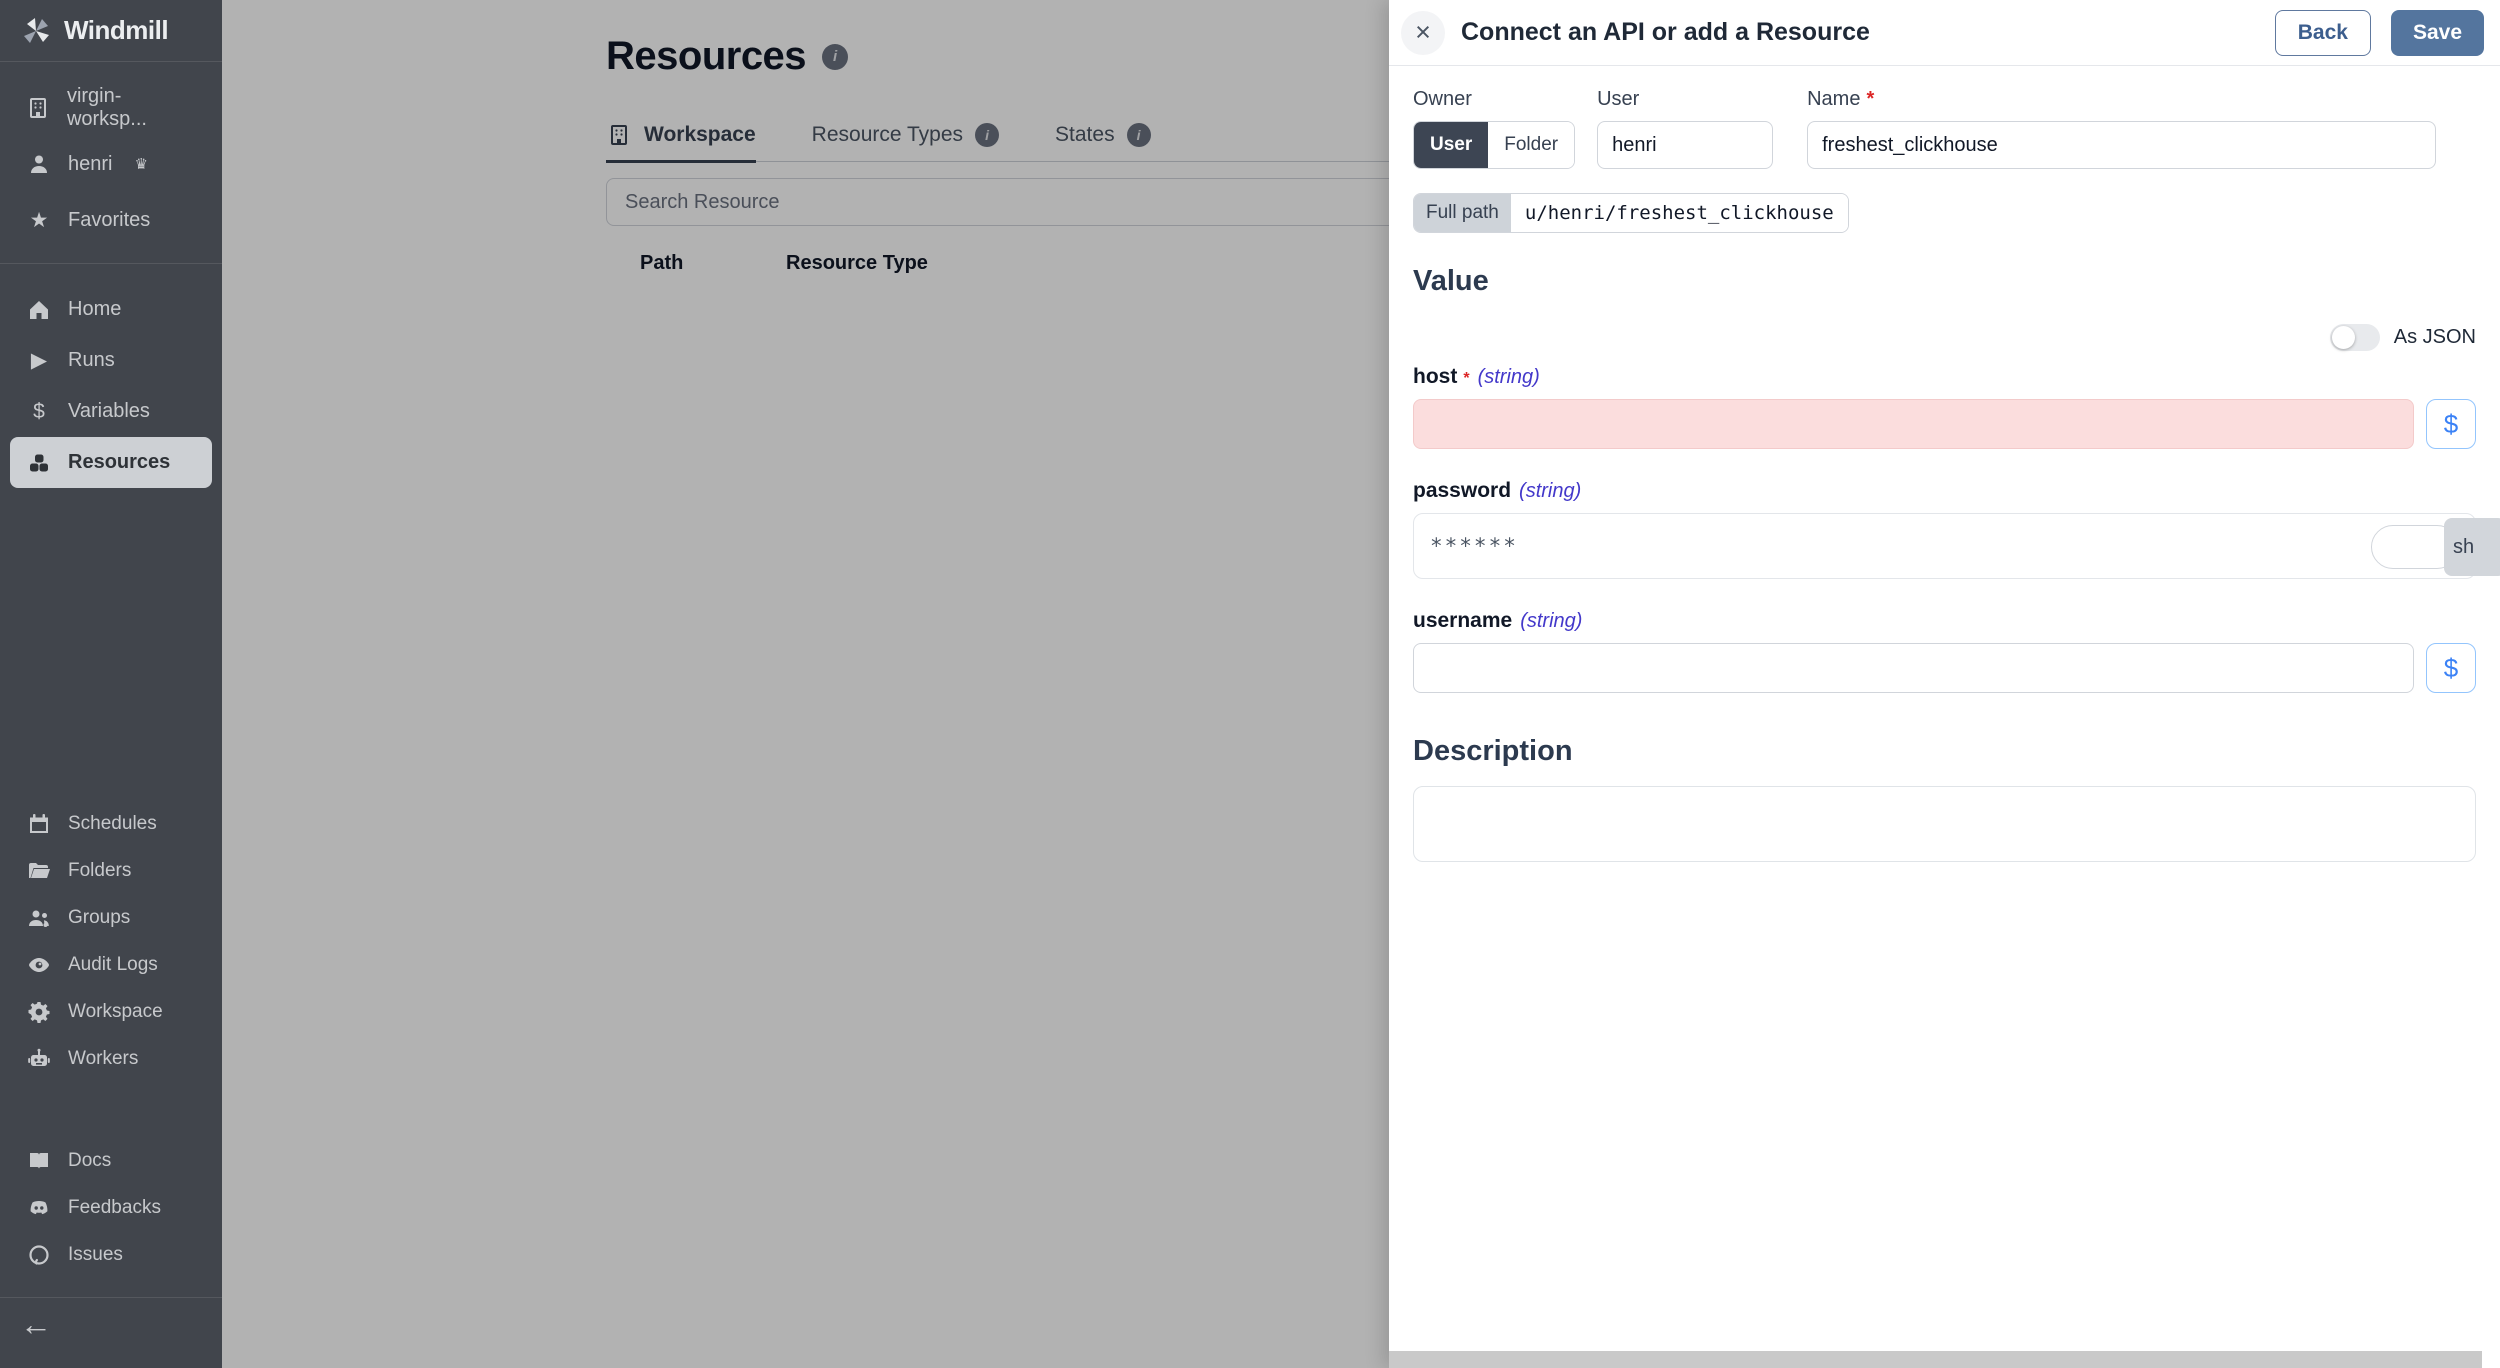 Image resolution: width=2500 pixels, height=1368 pixels. Describe the element at coordinates (36, 1324) in the screenshot. I see `collapse-sidebar-button: ←` at that location.